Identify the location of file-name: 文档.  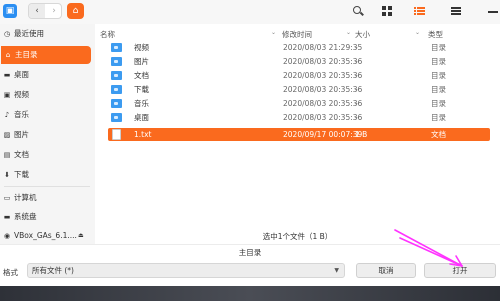
(141, 75).